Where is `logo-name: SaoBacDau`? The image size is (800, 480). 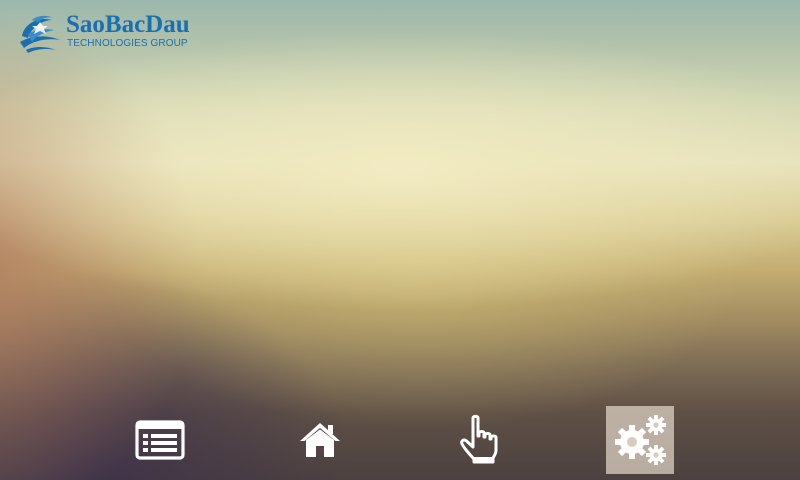
logo-name: SaoBacDau is located at coordinates (128, 24).